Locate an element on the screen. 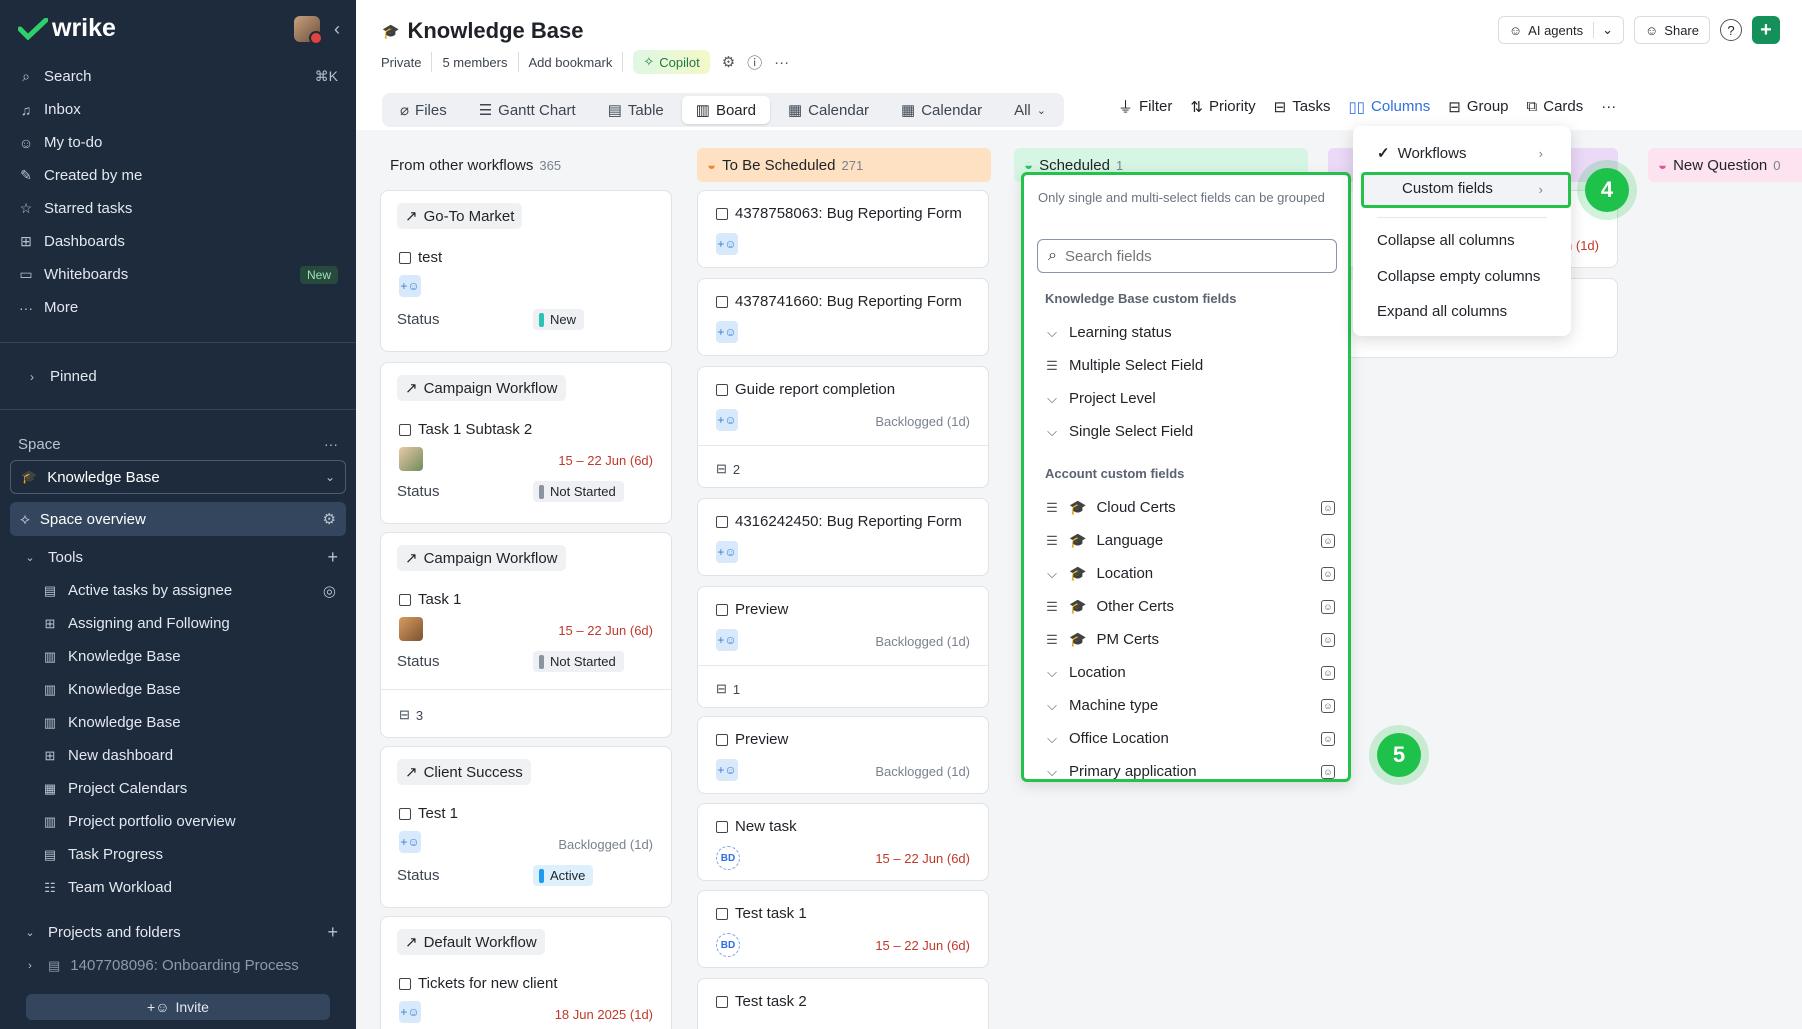  subtasks-count: ⊟ 3 is located at coordinates (411, 715).